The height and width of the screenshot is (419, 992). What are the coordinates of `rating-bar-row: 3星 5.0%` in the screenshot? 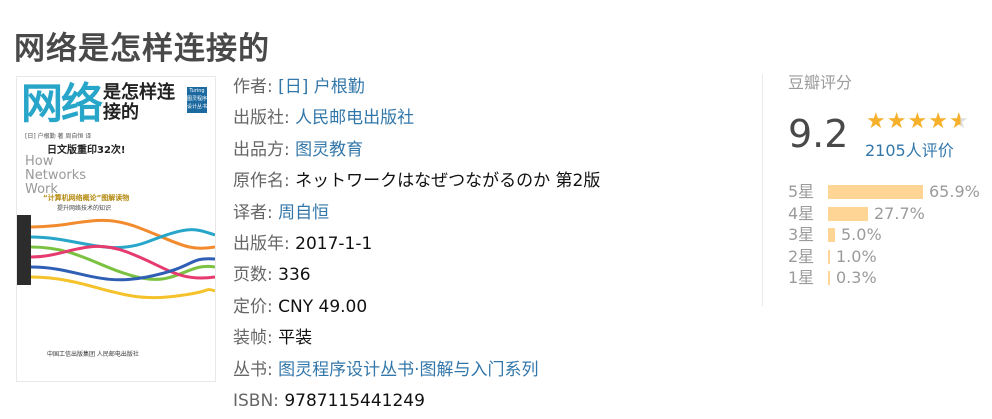 It's located at (835, 236).